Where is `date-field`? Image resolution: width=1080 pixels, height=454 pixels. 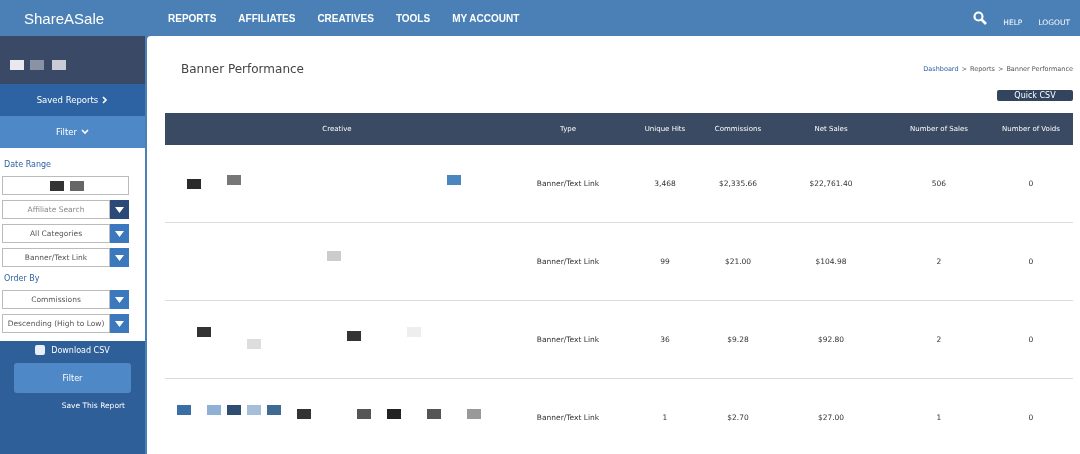 date-field is located at coordinates (65, 185).